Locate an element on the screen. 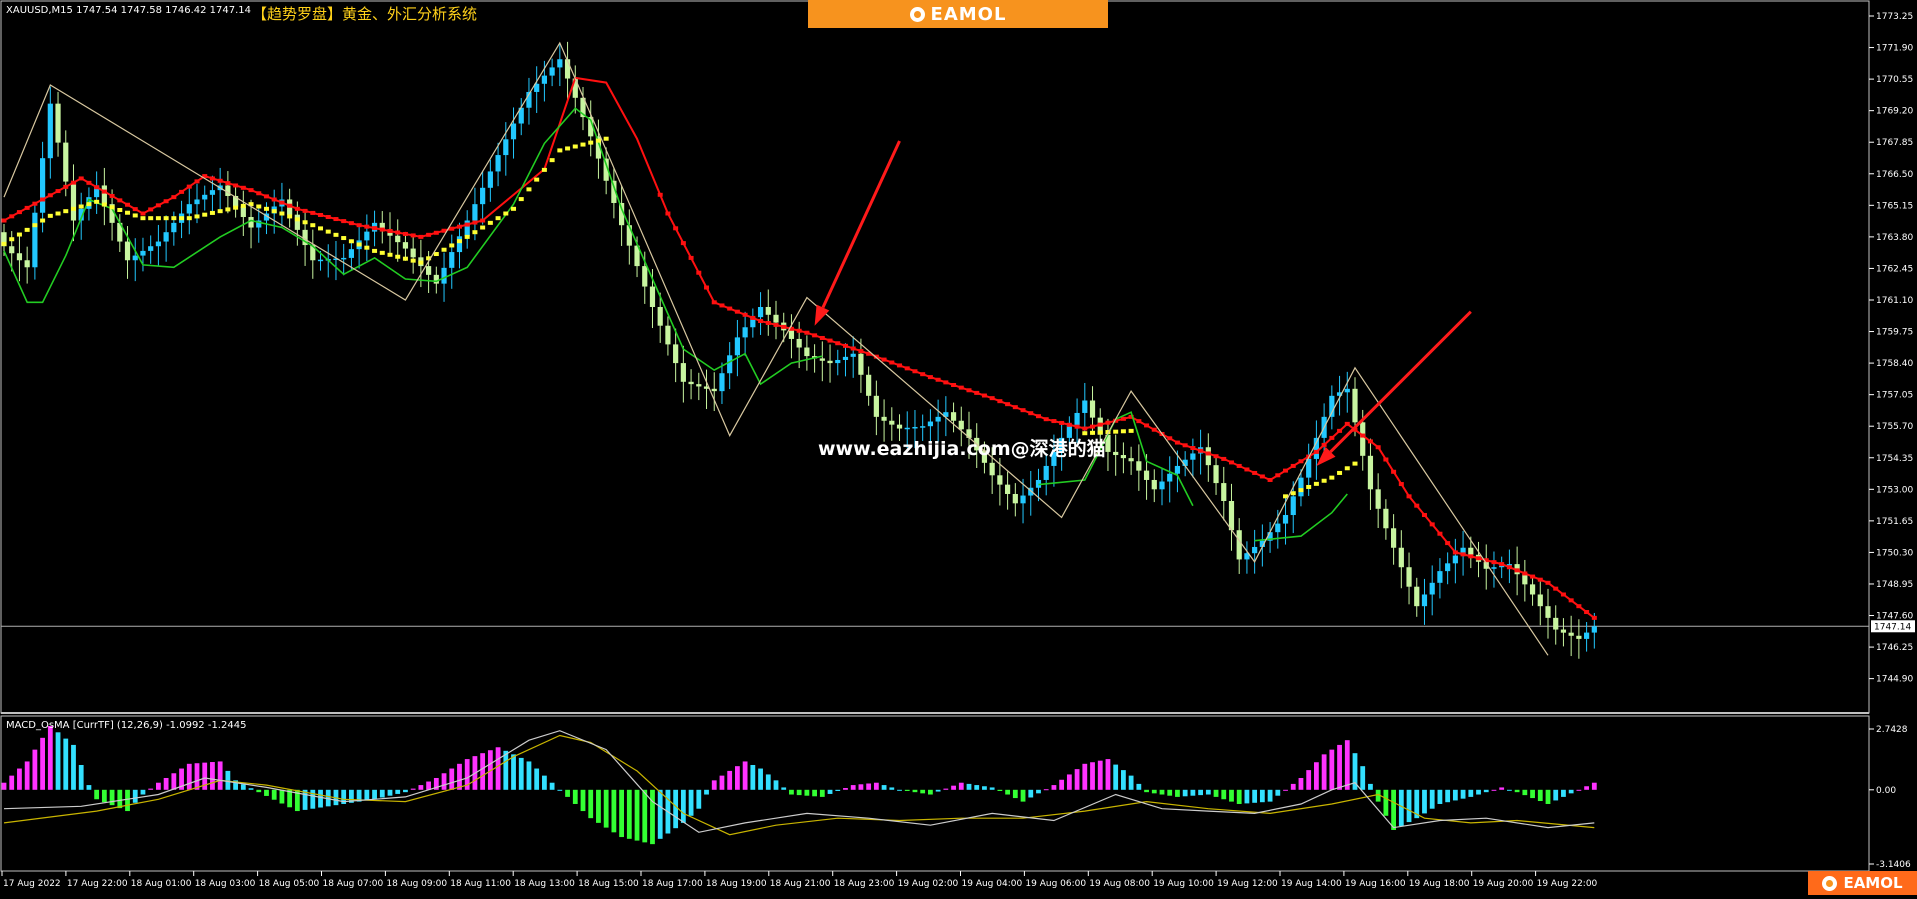 The image size is (1917, 899). time-tick-label: 19 Aug 08:00 is located at coordinates (1119, 884).